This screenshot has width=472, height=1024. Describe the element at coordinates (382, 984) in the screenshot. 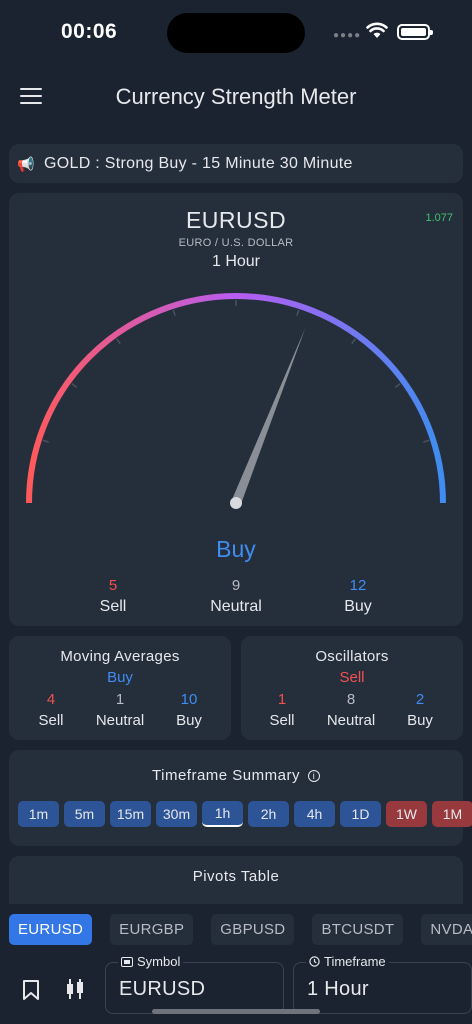

I see `timeframe-select: Timeframe 1 Hour` at that location.